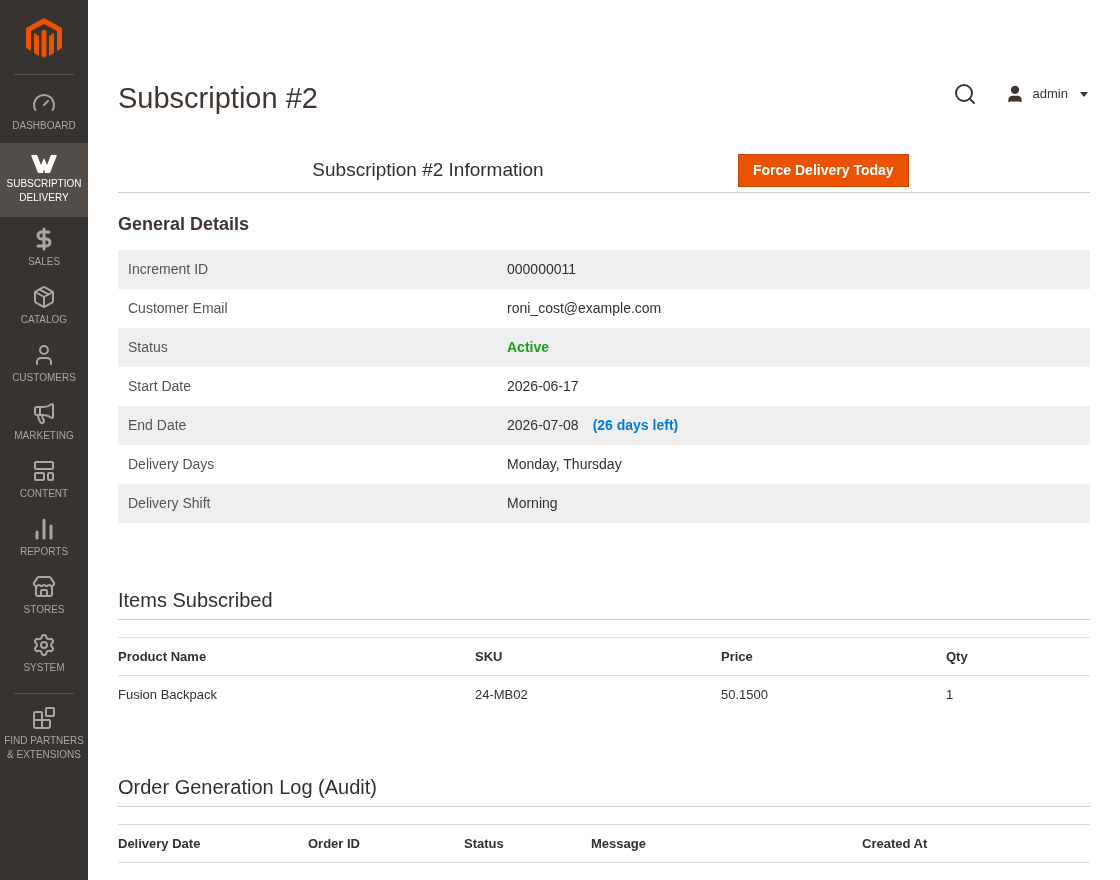 Image resolution: width=1120 pixels, height=880 pixels. Describe the element at coordinates (168, 695) in the screenshot. I see `table-cell-text: Fusion Backpack` at that location.